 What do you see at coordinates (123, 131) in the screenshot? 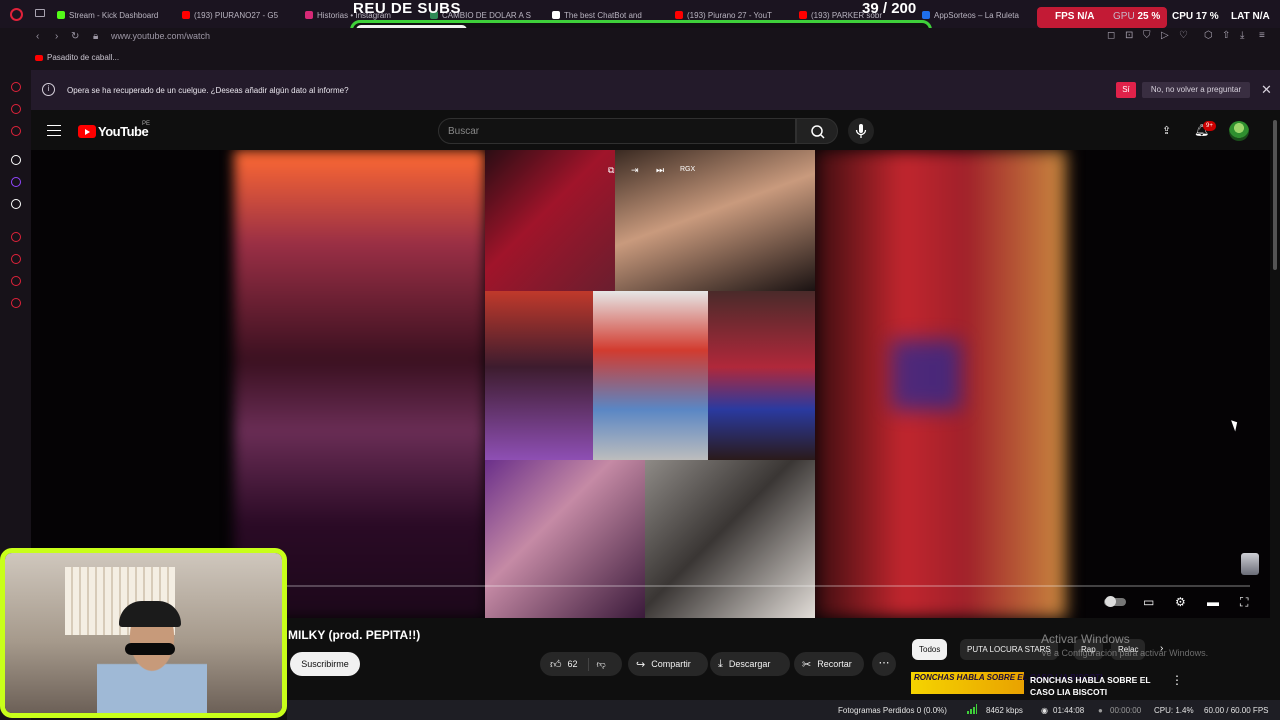
I see `youtube-logo-text: YouTube` at bounding box center [123, 131].